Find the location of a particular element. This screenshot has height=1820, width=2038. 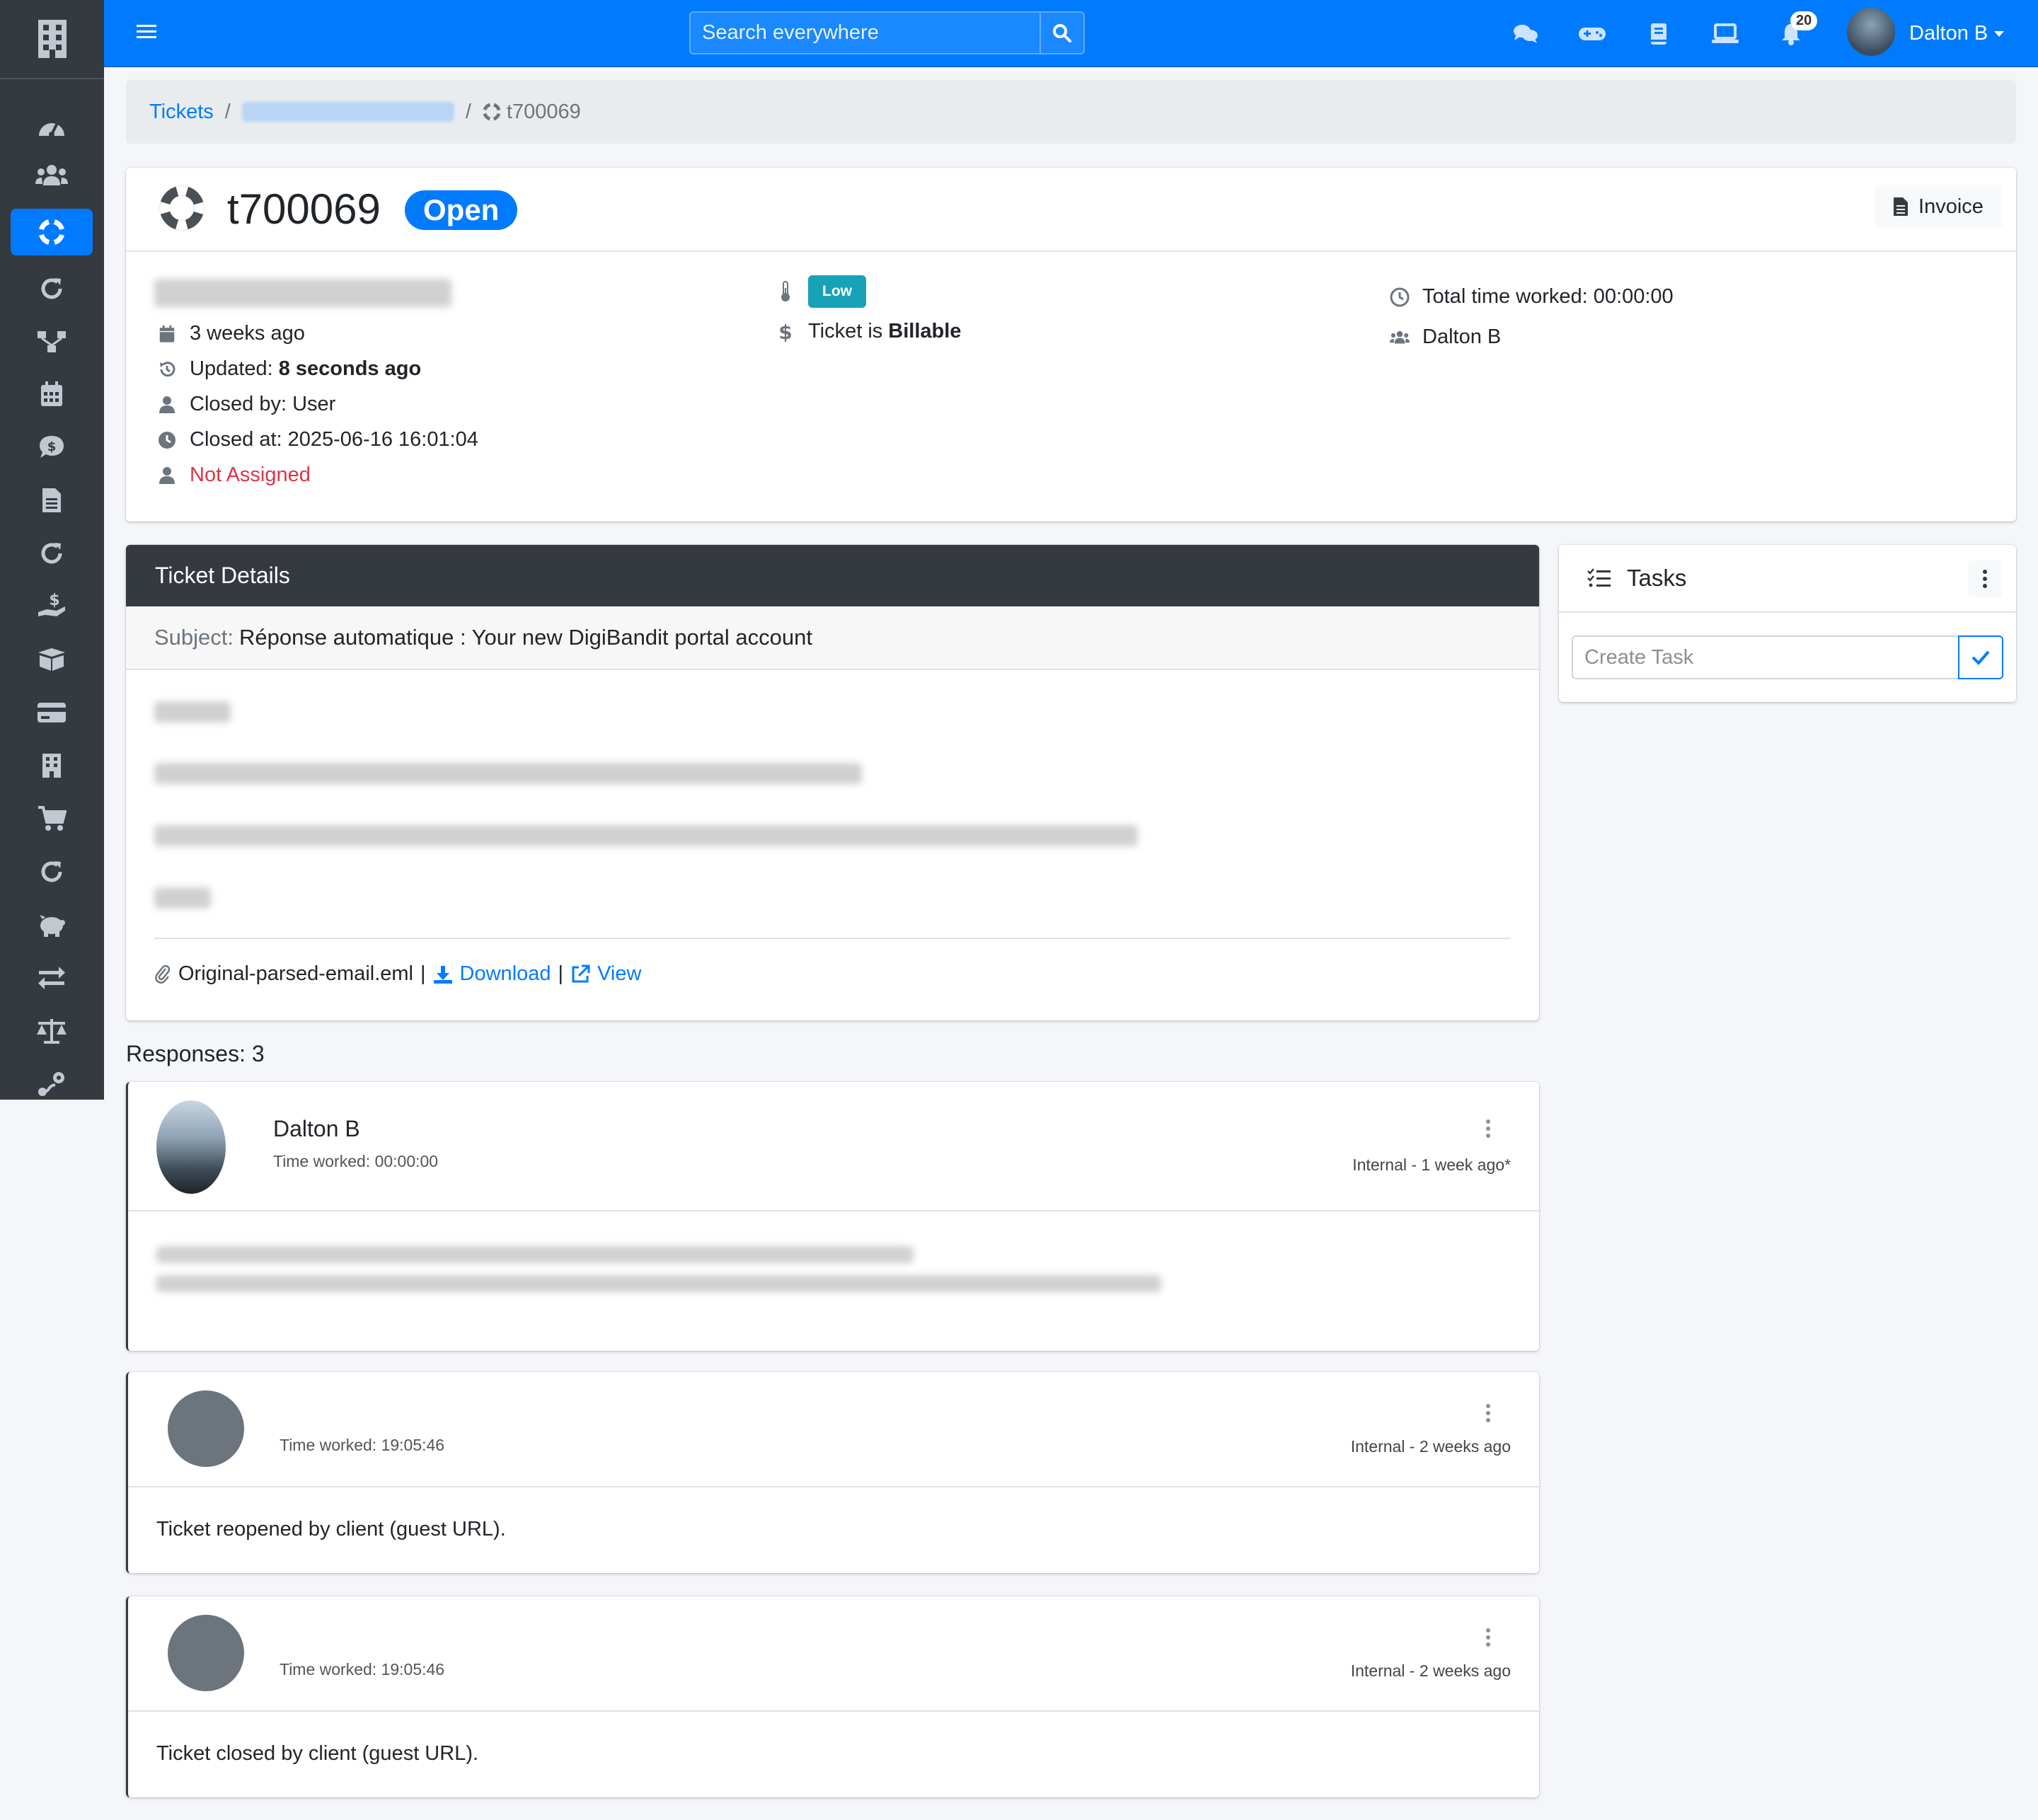

vendors-icon is located at coordinates (51, 766).